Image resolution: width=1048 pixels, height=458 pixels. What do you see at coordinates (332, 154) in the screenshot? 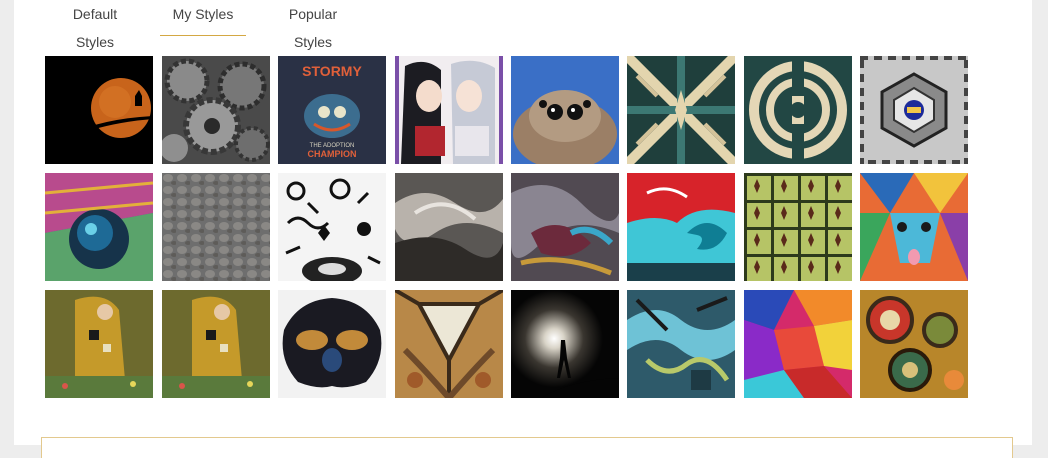
I see `champion-text: CHAMPION` at bounding box center [332, 154].